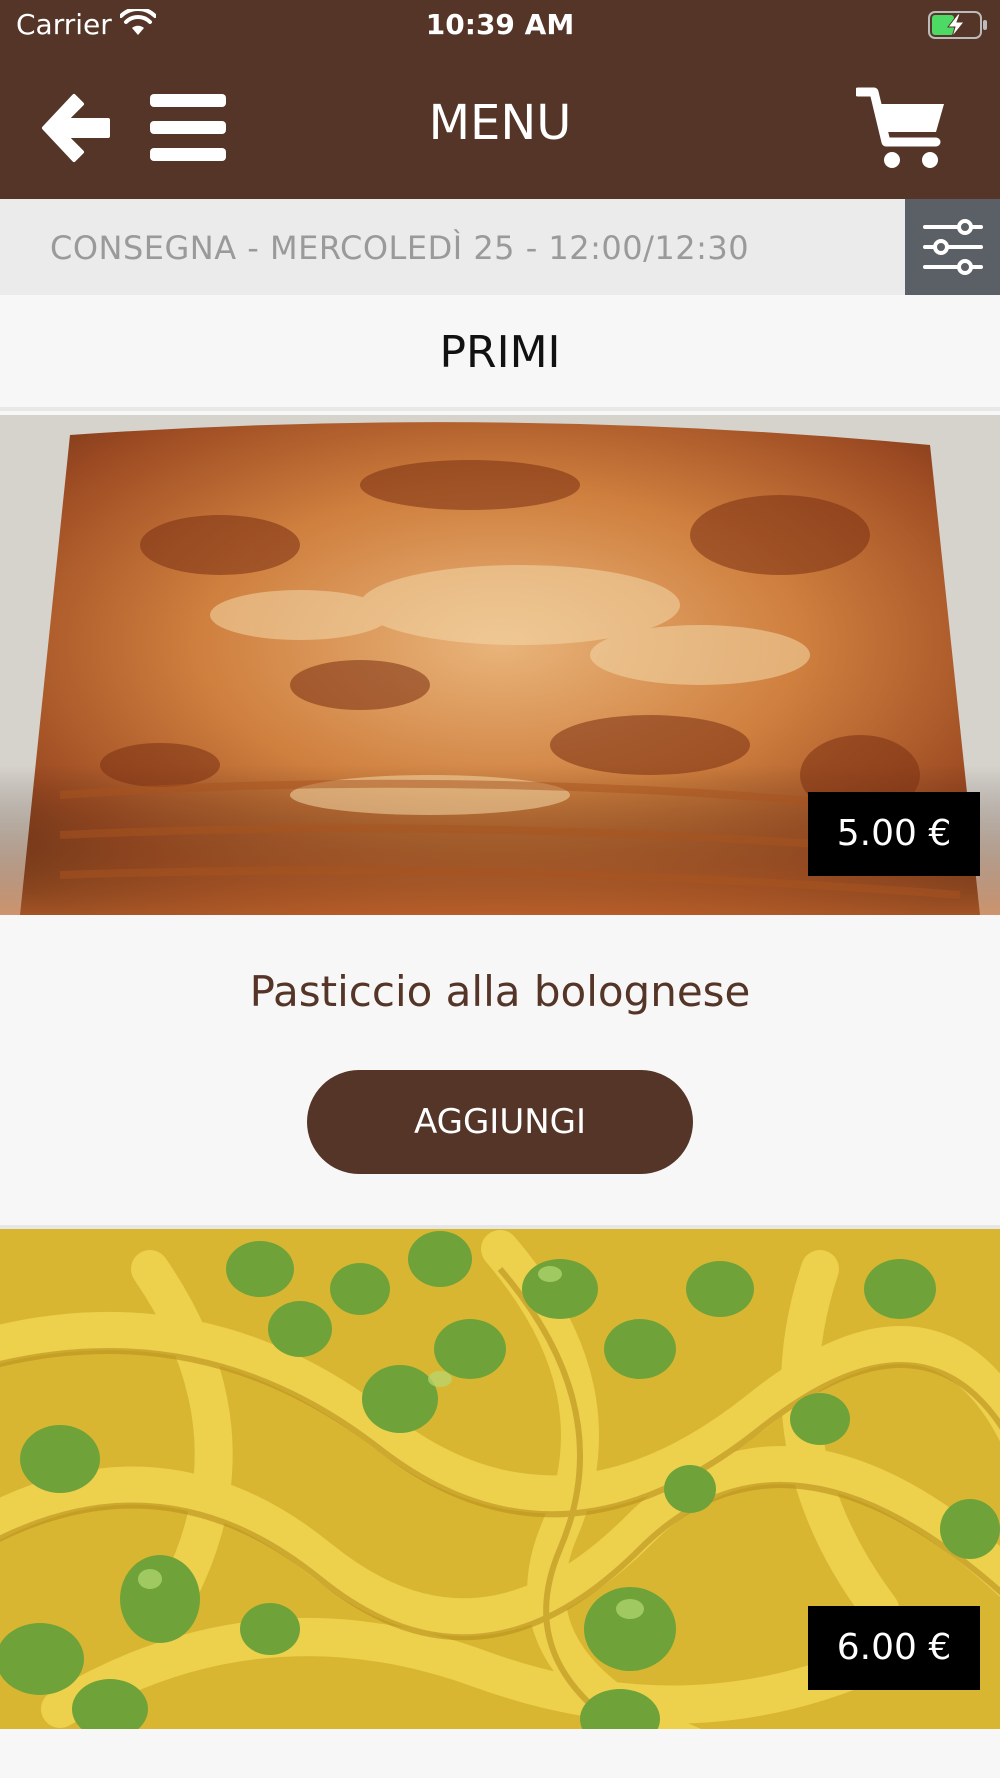 This screenshot has height=1778, width=1000. Describe the element at coordinates (894, 1648) in the screenshot. I see `price-tag: 6.00 €` at that location.